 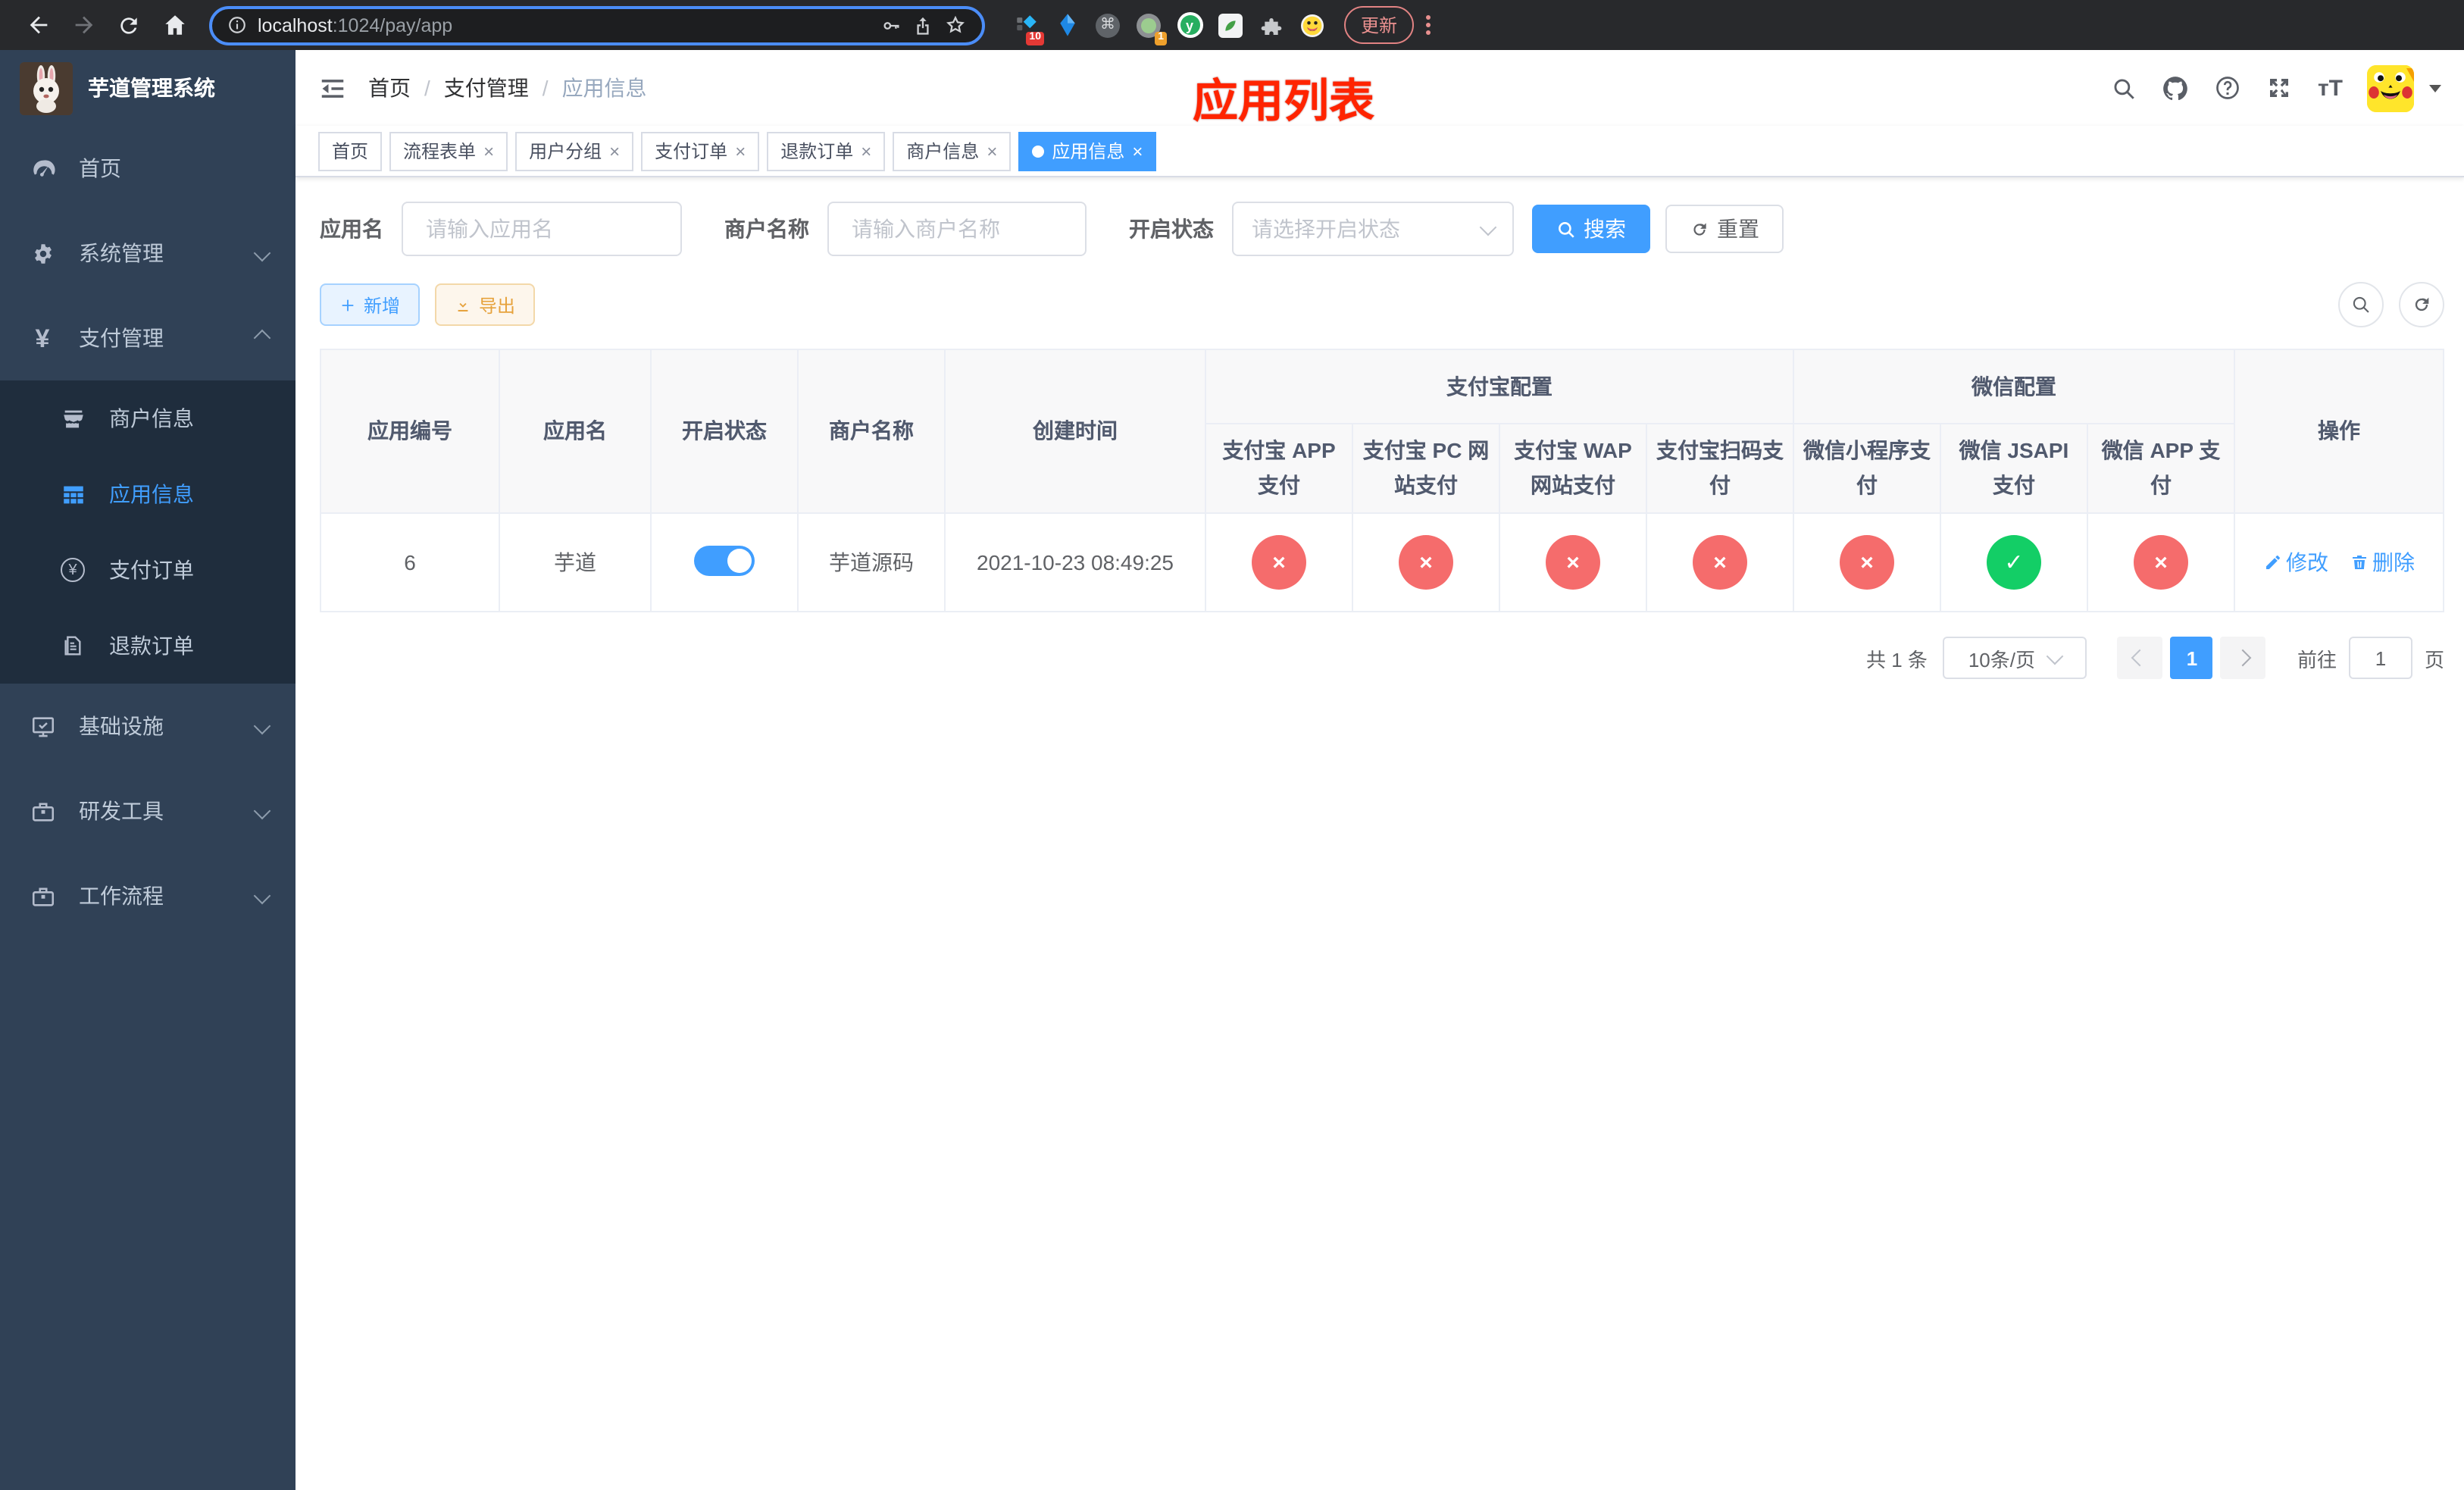 I want to click on sidebar-item-infrastructure: 基础设施, so click(x=147, y=726).